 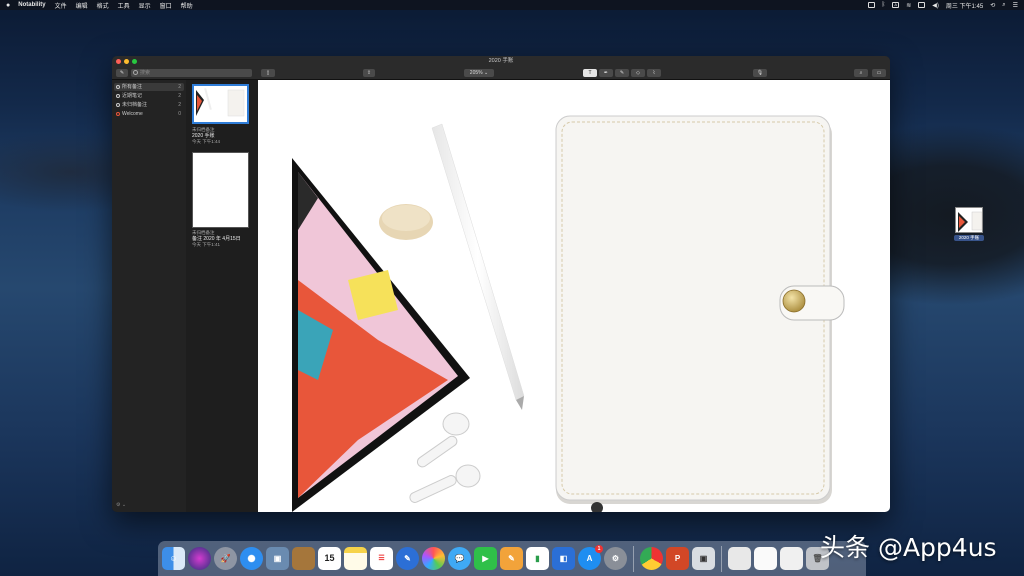 What do you see at coordinates (765, 558) in the screenshot?
I see `documents-stack-icon` at bounding box center [765, 558].